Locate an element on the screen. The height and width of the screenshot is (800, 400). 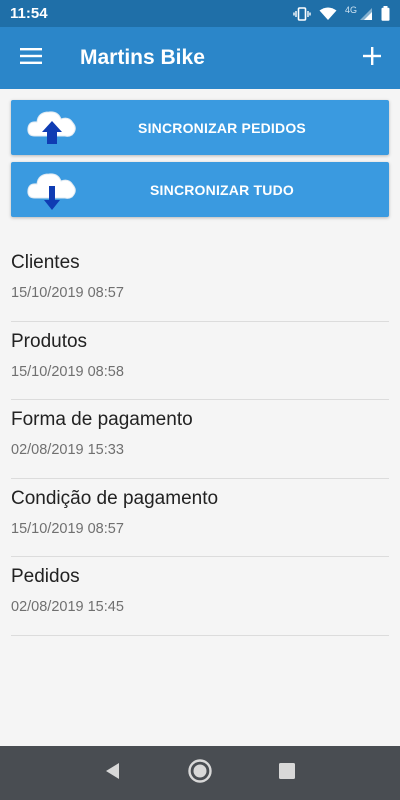
item-date: 02/08/2019 15:45 is located at coordinates (67, 607).